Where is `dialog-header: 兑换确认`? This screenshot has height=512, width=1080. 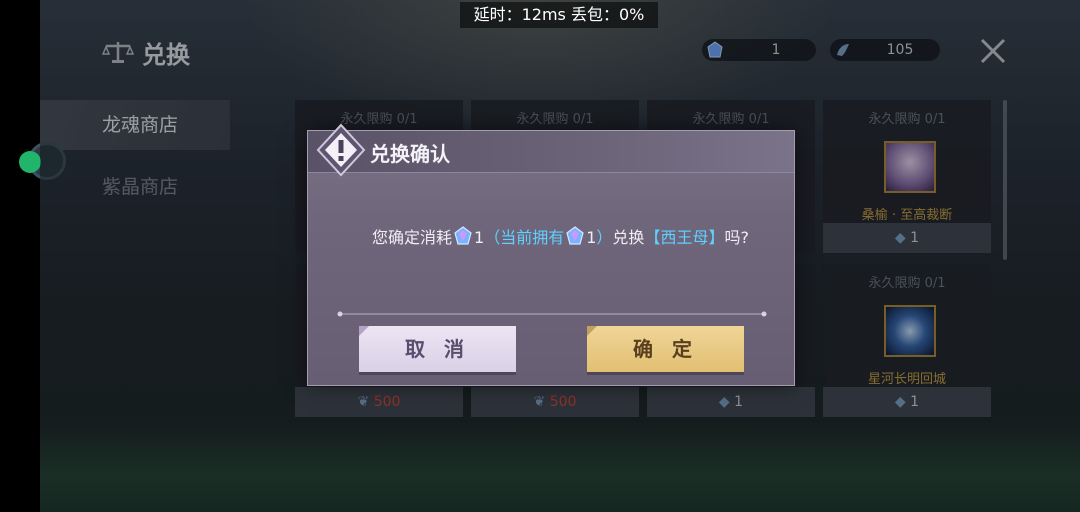
dialog-header: 兑换确认 is located at coordinates (551, 150).